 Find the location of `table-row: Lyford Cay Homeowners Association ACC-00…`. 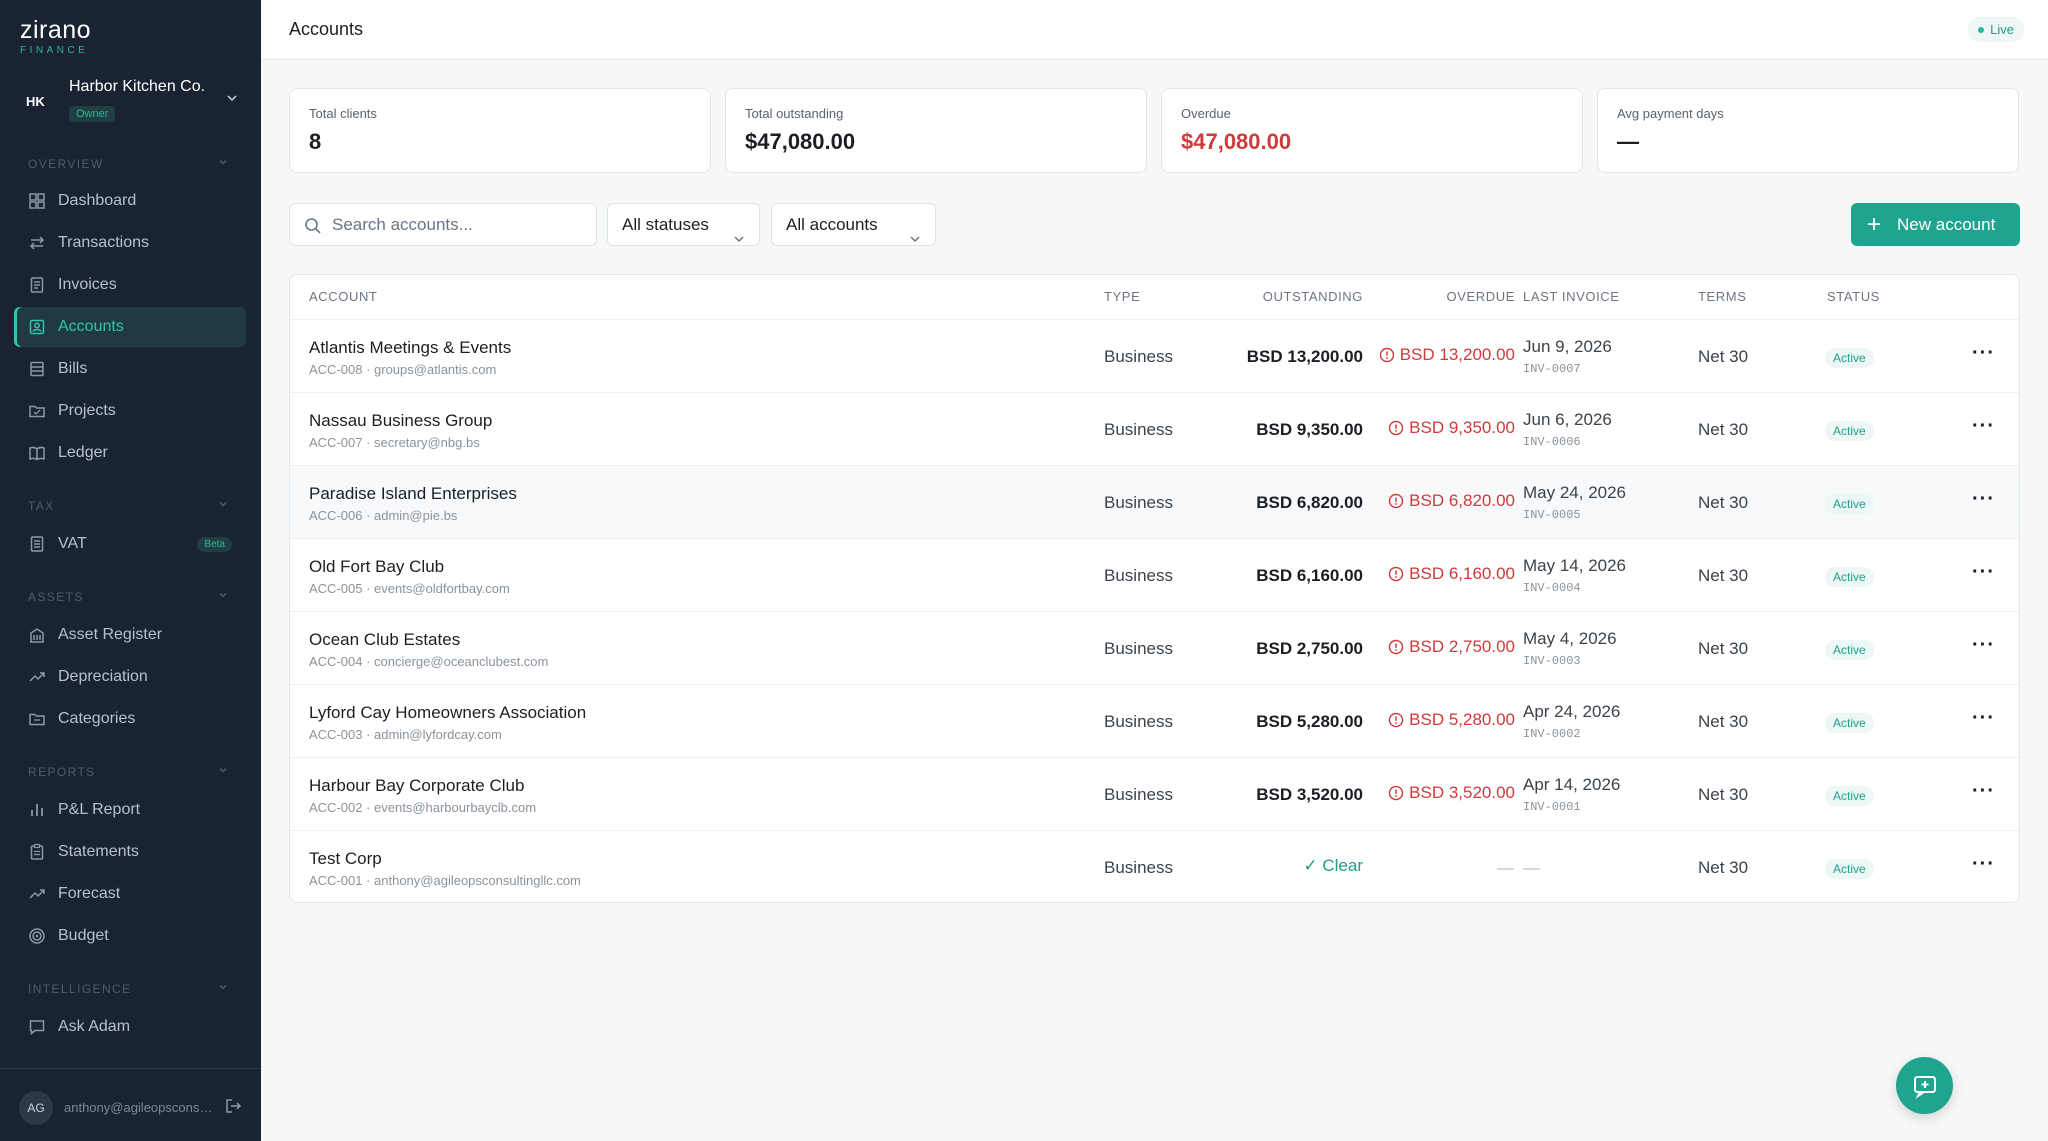

table-row: Lyford Cay Homeowners Association ACC-00… is located at coordinates (1154, 720).